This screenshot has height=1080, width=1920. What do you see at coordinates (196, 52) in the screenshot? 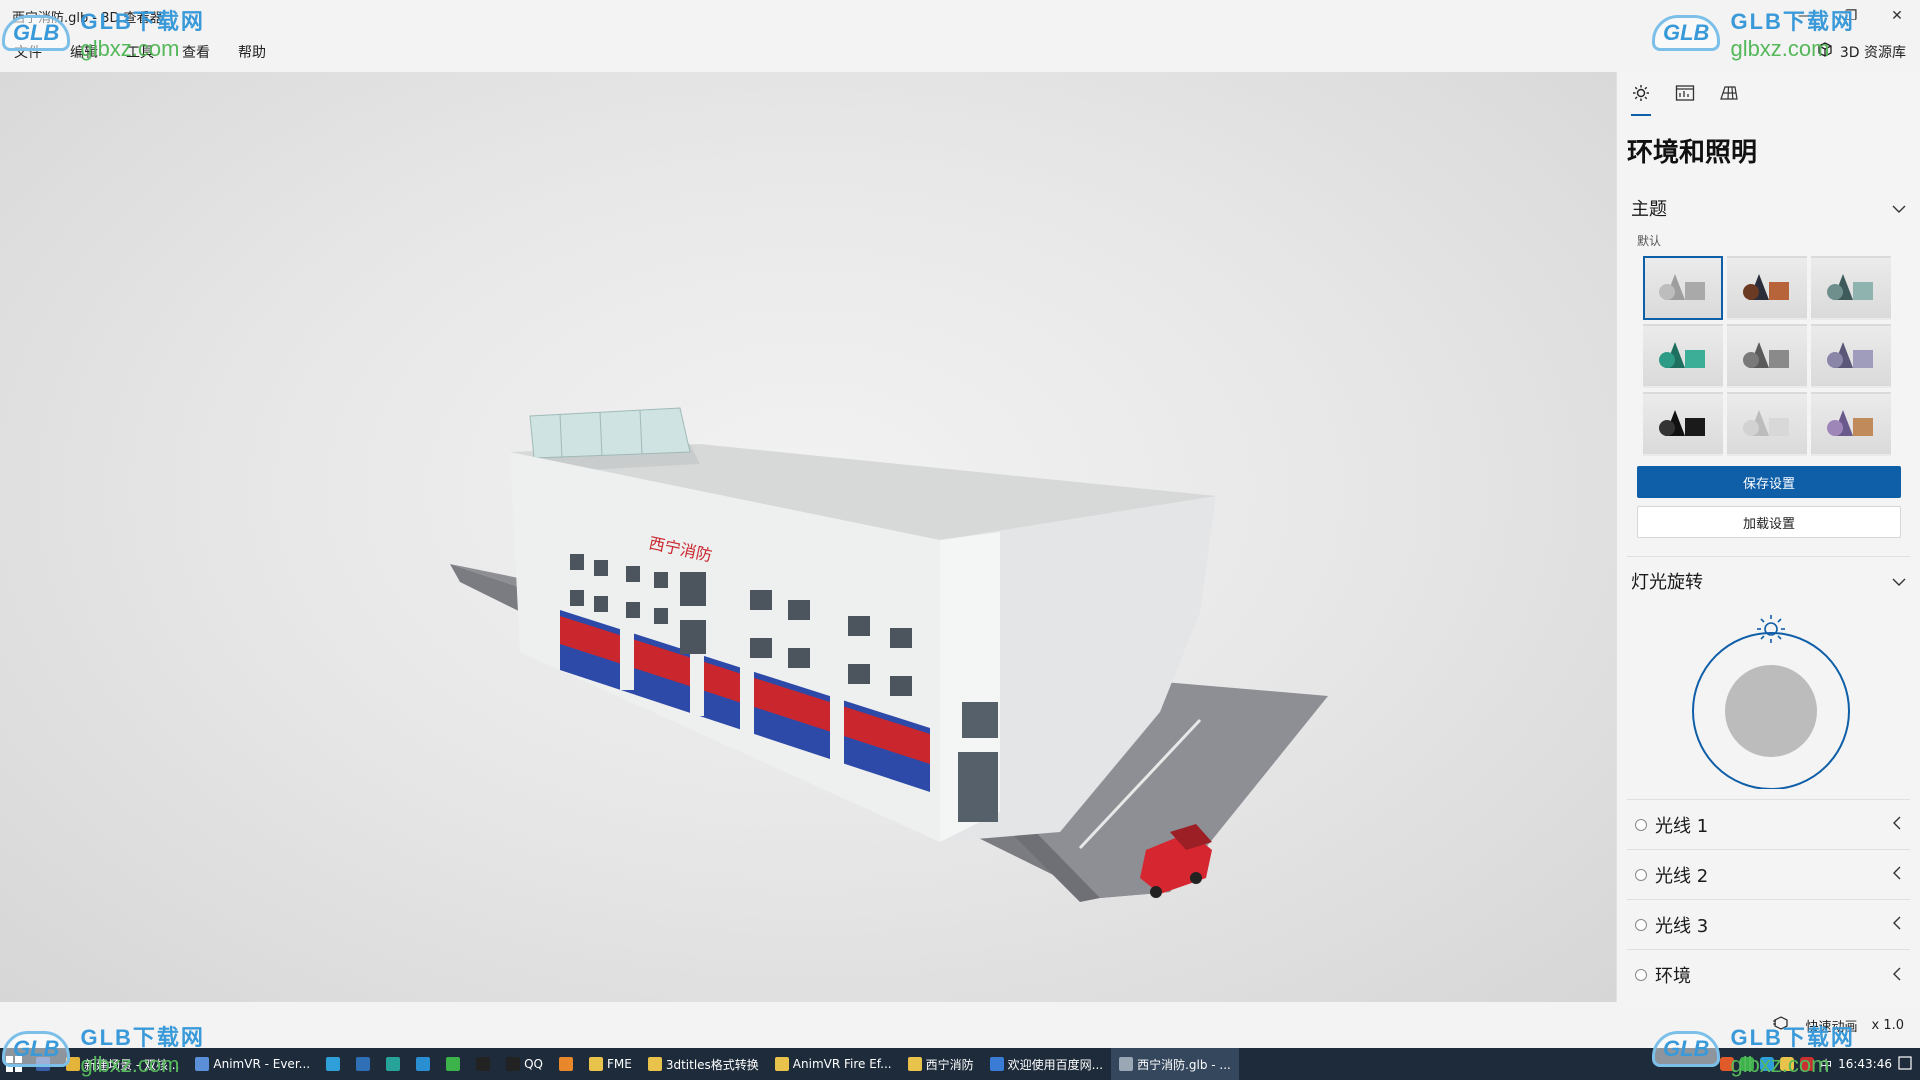
I see `menu-view: 查看` at bounding box center [196, 52].